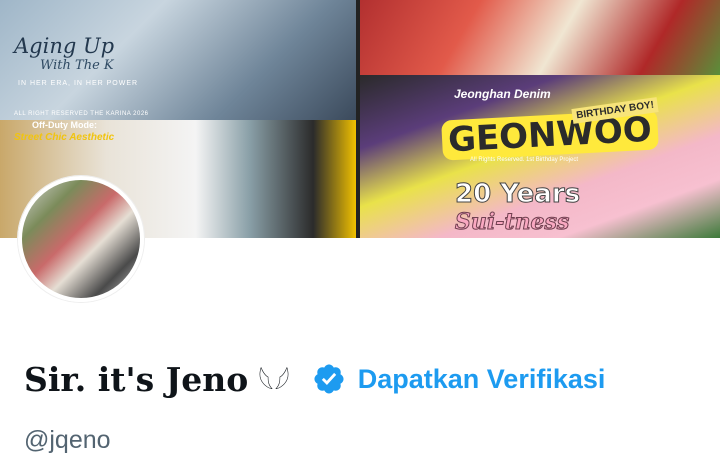  I want to click on name-emoji: 𓆩𓆪, so click(274, 382).